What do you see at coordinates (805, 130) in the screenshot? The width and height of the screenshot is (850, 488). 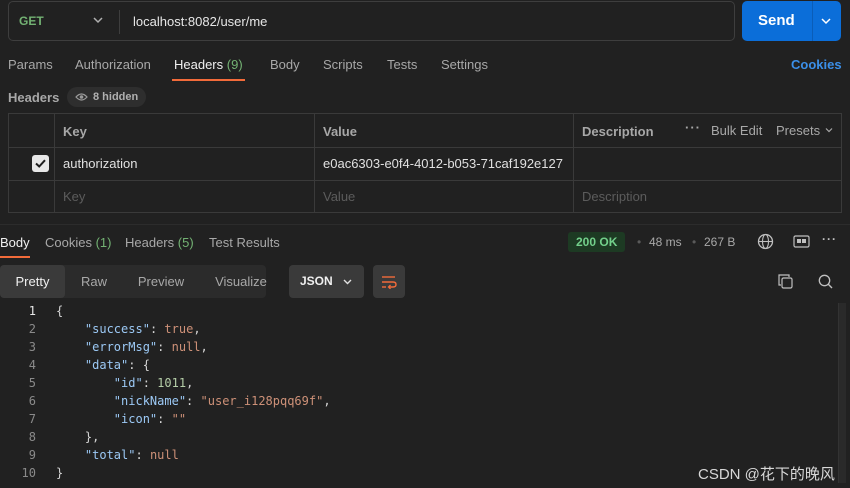 I see `presets-button: Presets` at bounding box center [805, 130].